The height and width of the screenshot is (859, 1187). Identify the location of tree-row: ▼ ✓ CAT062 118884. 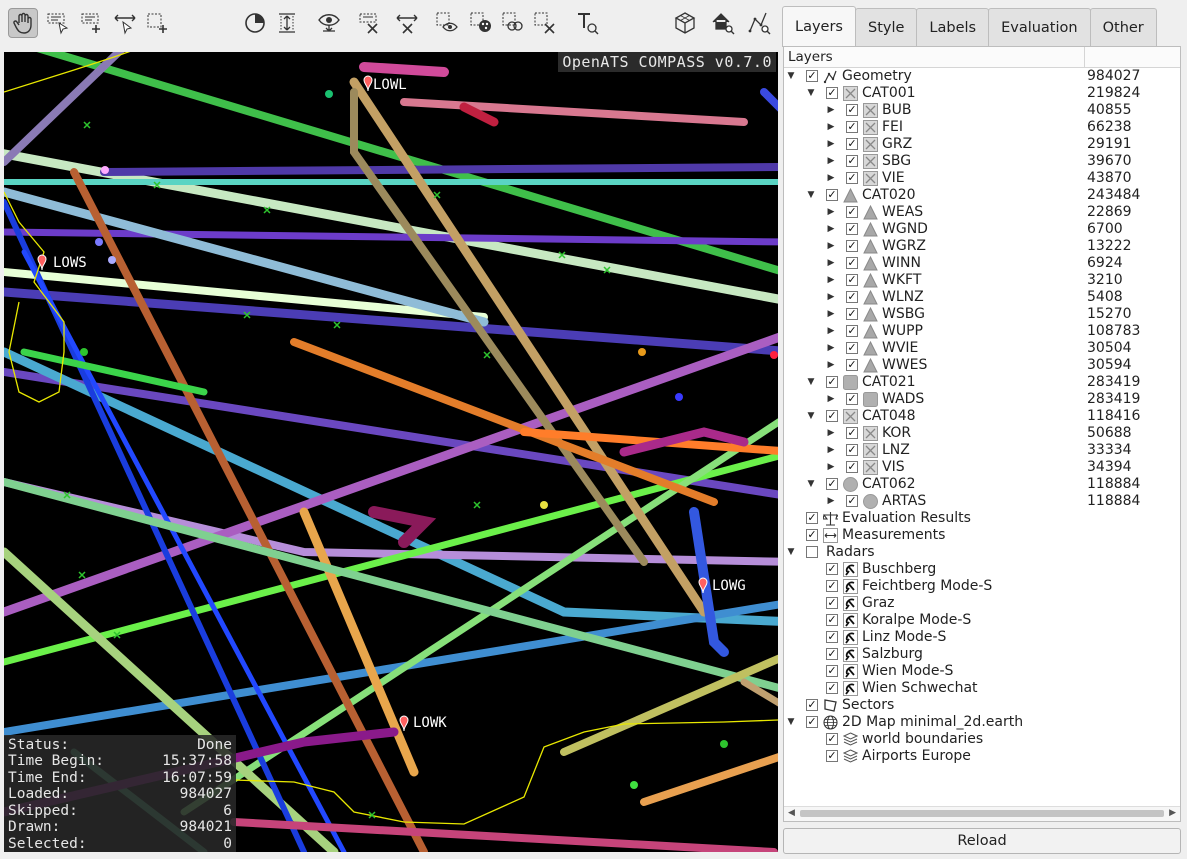
(982, 484).